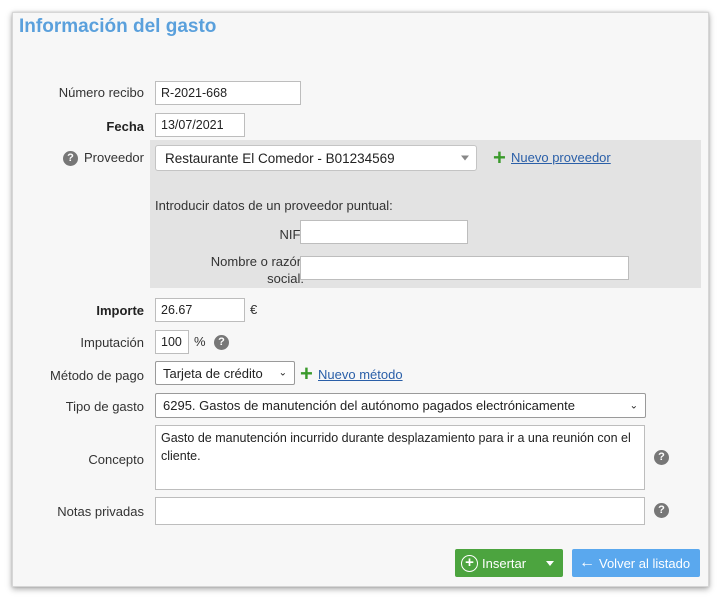 This screenshot has width=720, height=598. I want to click on insert-button: + Insertar, so click(509, 563).